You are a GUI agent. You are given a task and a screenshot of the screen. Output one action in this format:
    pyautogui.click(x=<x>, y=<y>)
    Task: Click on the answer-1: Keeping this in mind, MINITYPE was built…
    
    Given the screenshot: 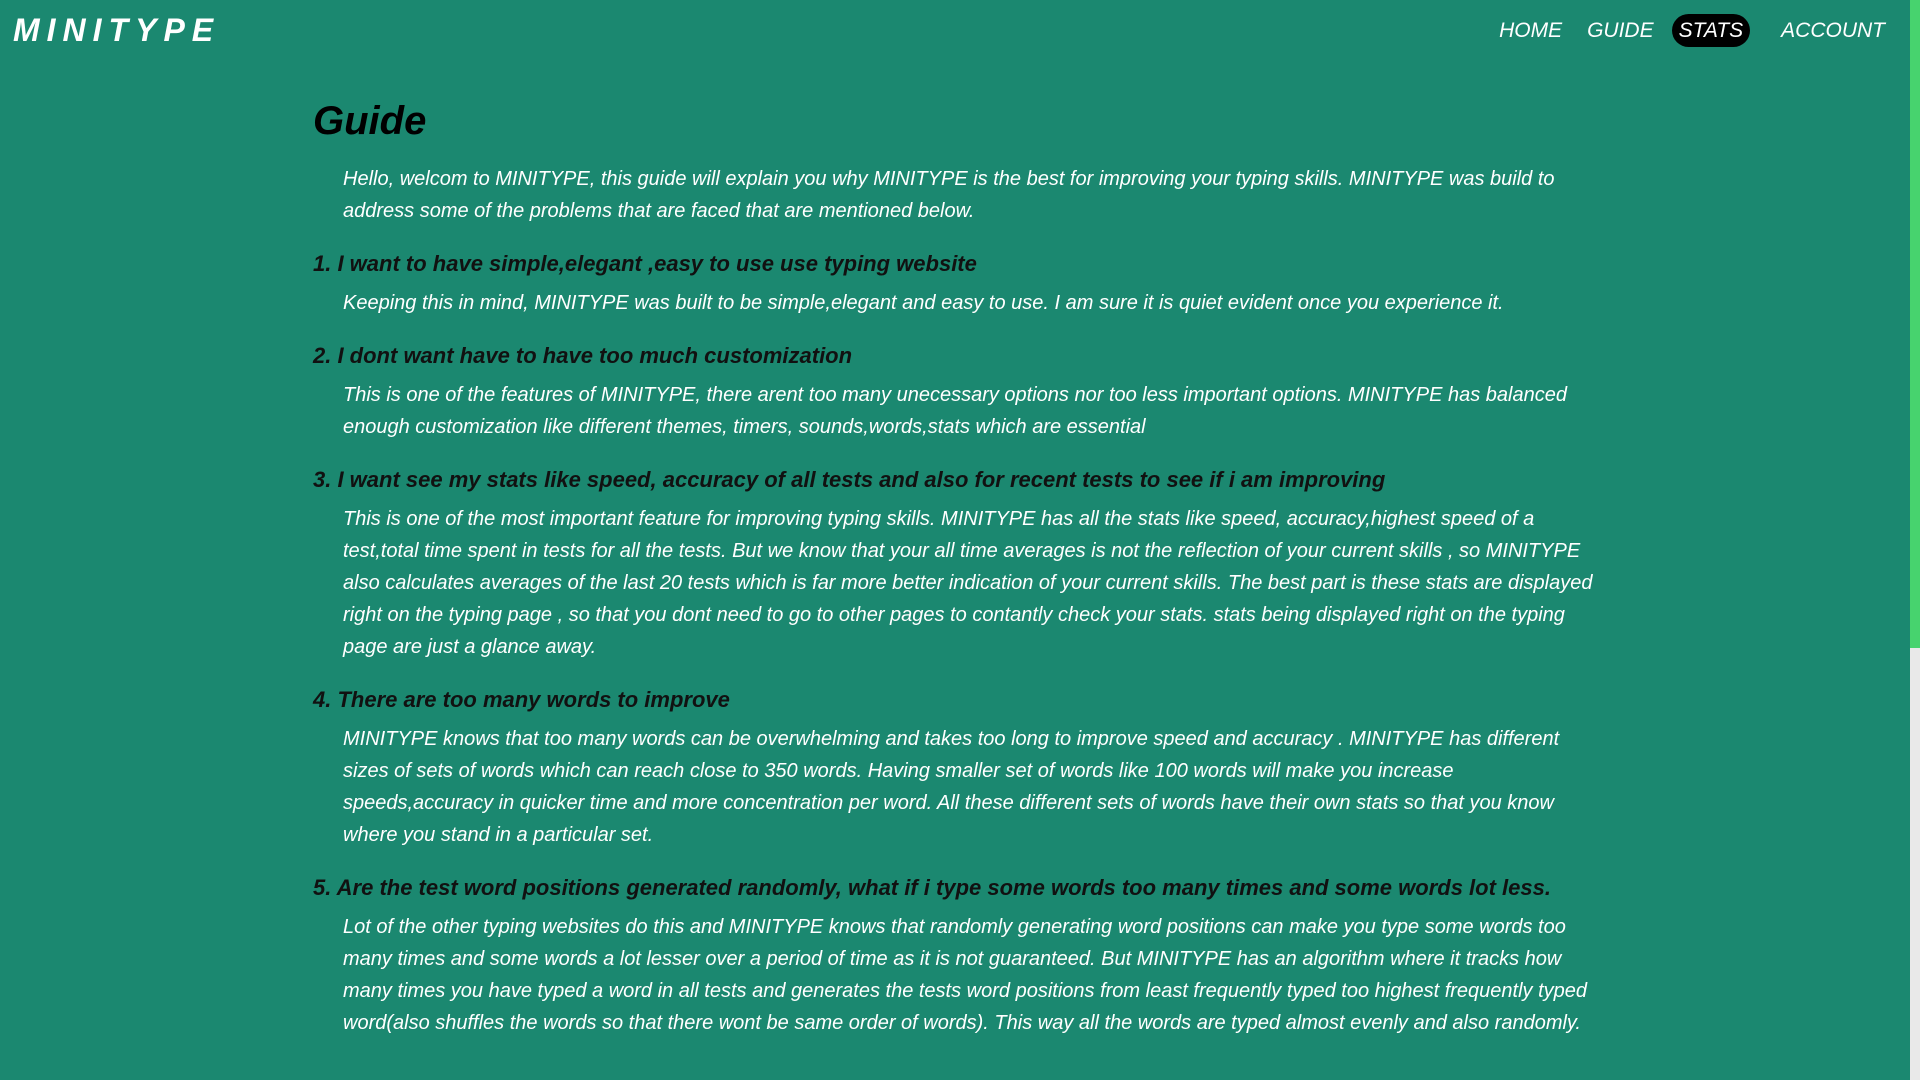 What is the action you would take?
    pyautogui.click(x=923, y=303)
    